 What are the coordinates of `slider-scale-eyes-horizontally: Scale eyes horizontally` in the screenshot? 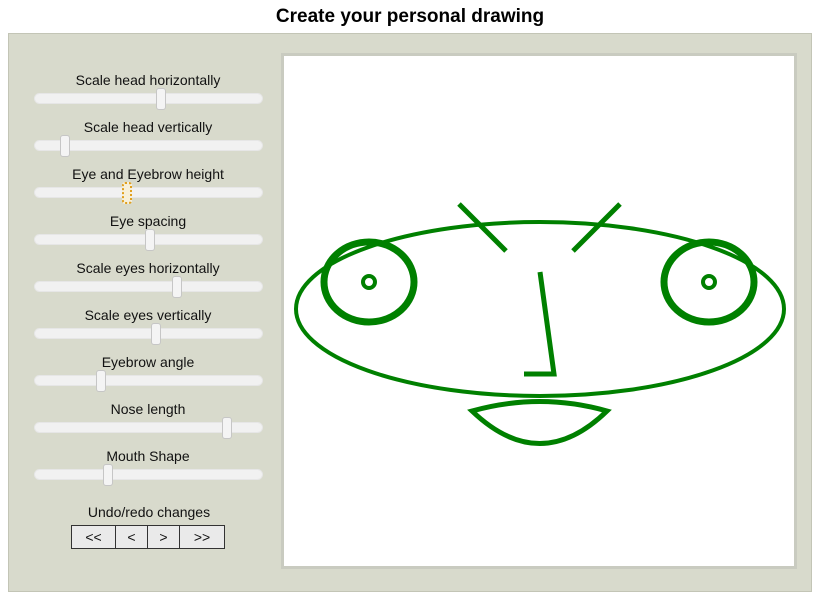 It's located at (149, 282).